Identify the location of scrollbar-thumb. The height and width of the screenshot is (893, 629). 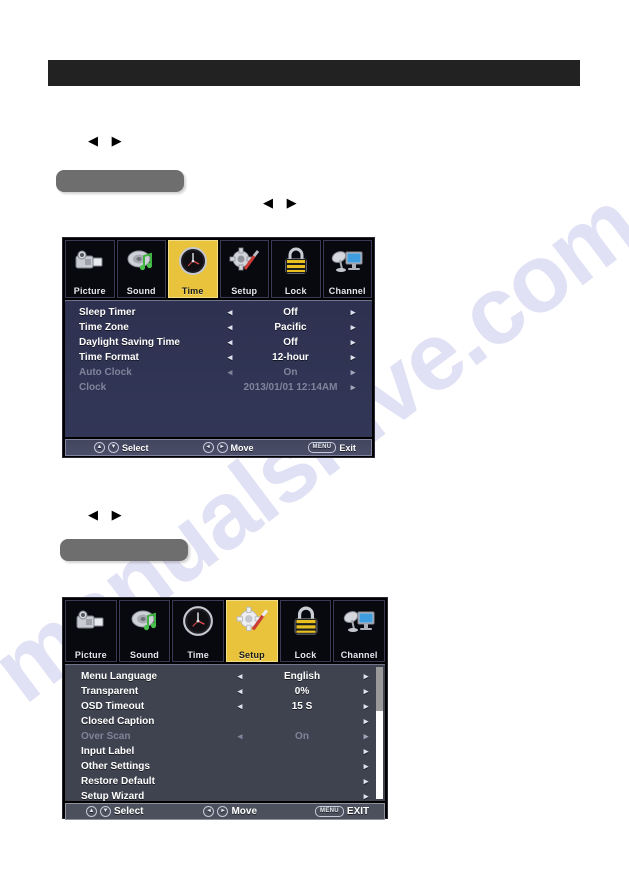
(379, 689).